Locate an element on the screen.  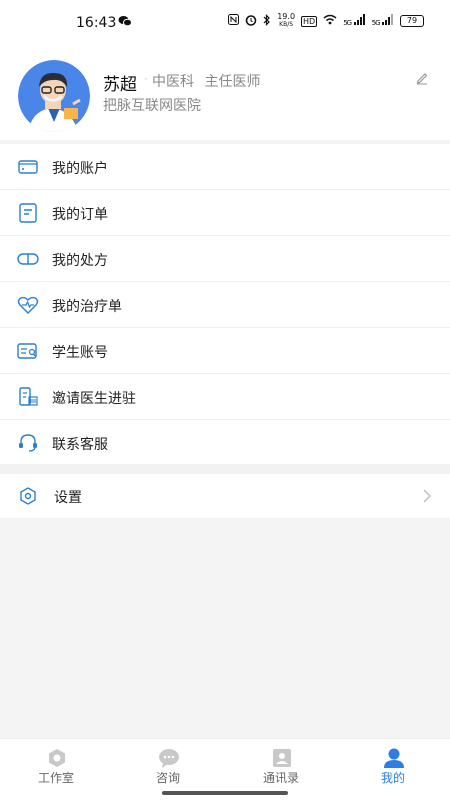
alarm-icon is located at coordinates (251, 21).